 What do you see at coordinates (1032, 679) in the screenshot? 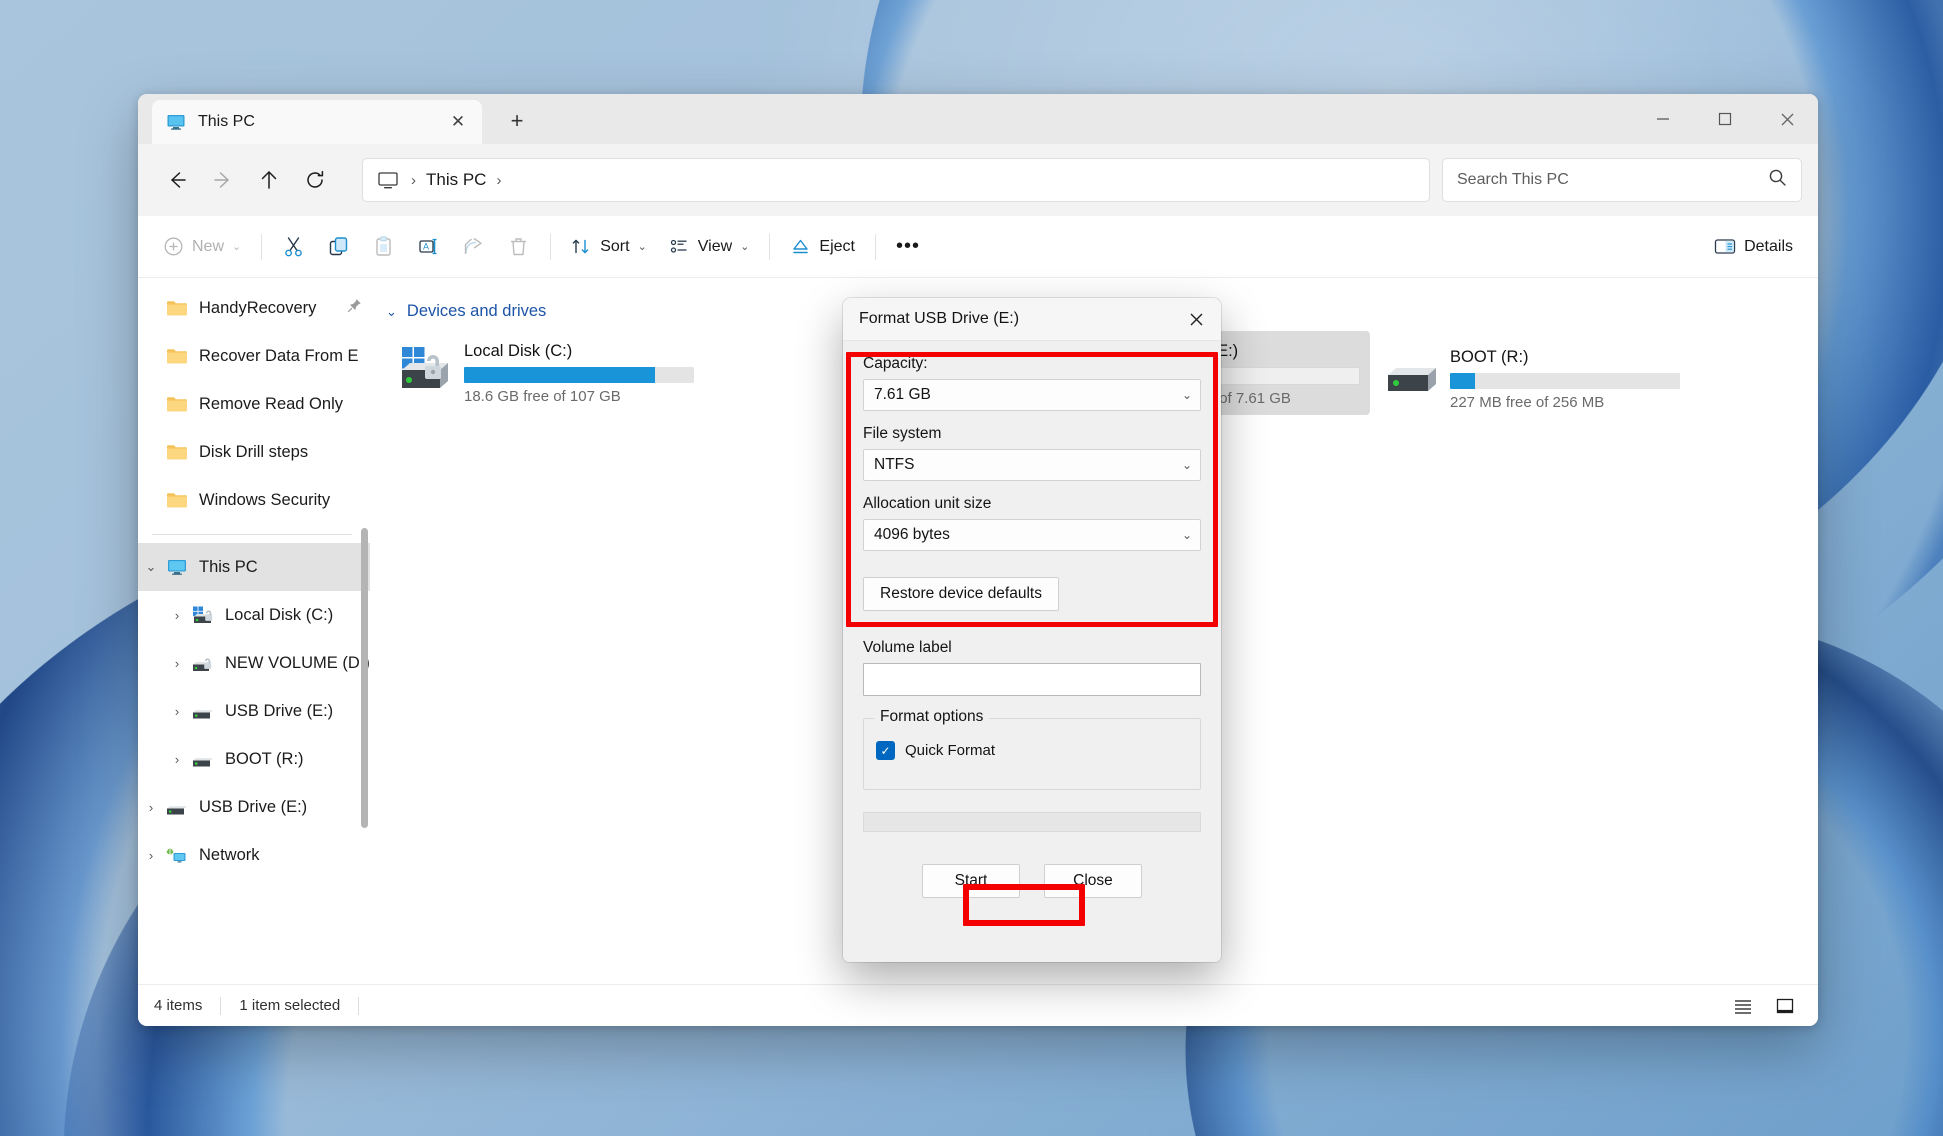
I see `volume-label-input` at bounding box center [1032, 679].